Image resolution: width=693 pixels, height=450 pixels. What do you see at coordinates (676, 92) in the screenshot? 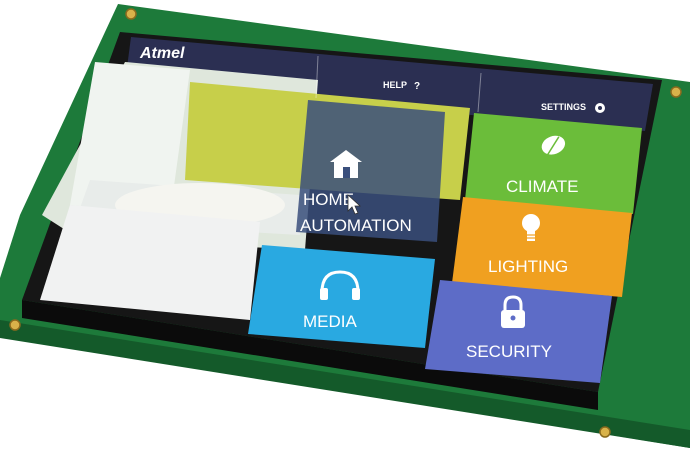
I see `mount-hole-tr` at bounding box center [676, 92].